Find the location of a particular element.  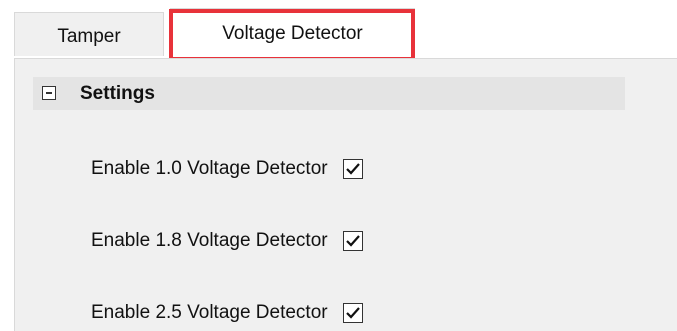

settings-section-header: Settings is located at coordinates (329, 93).